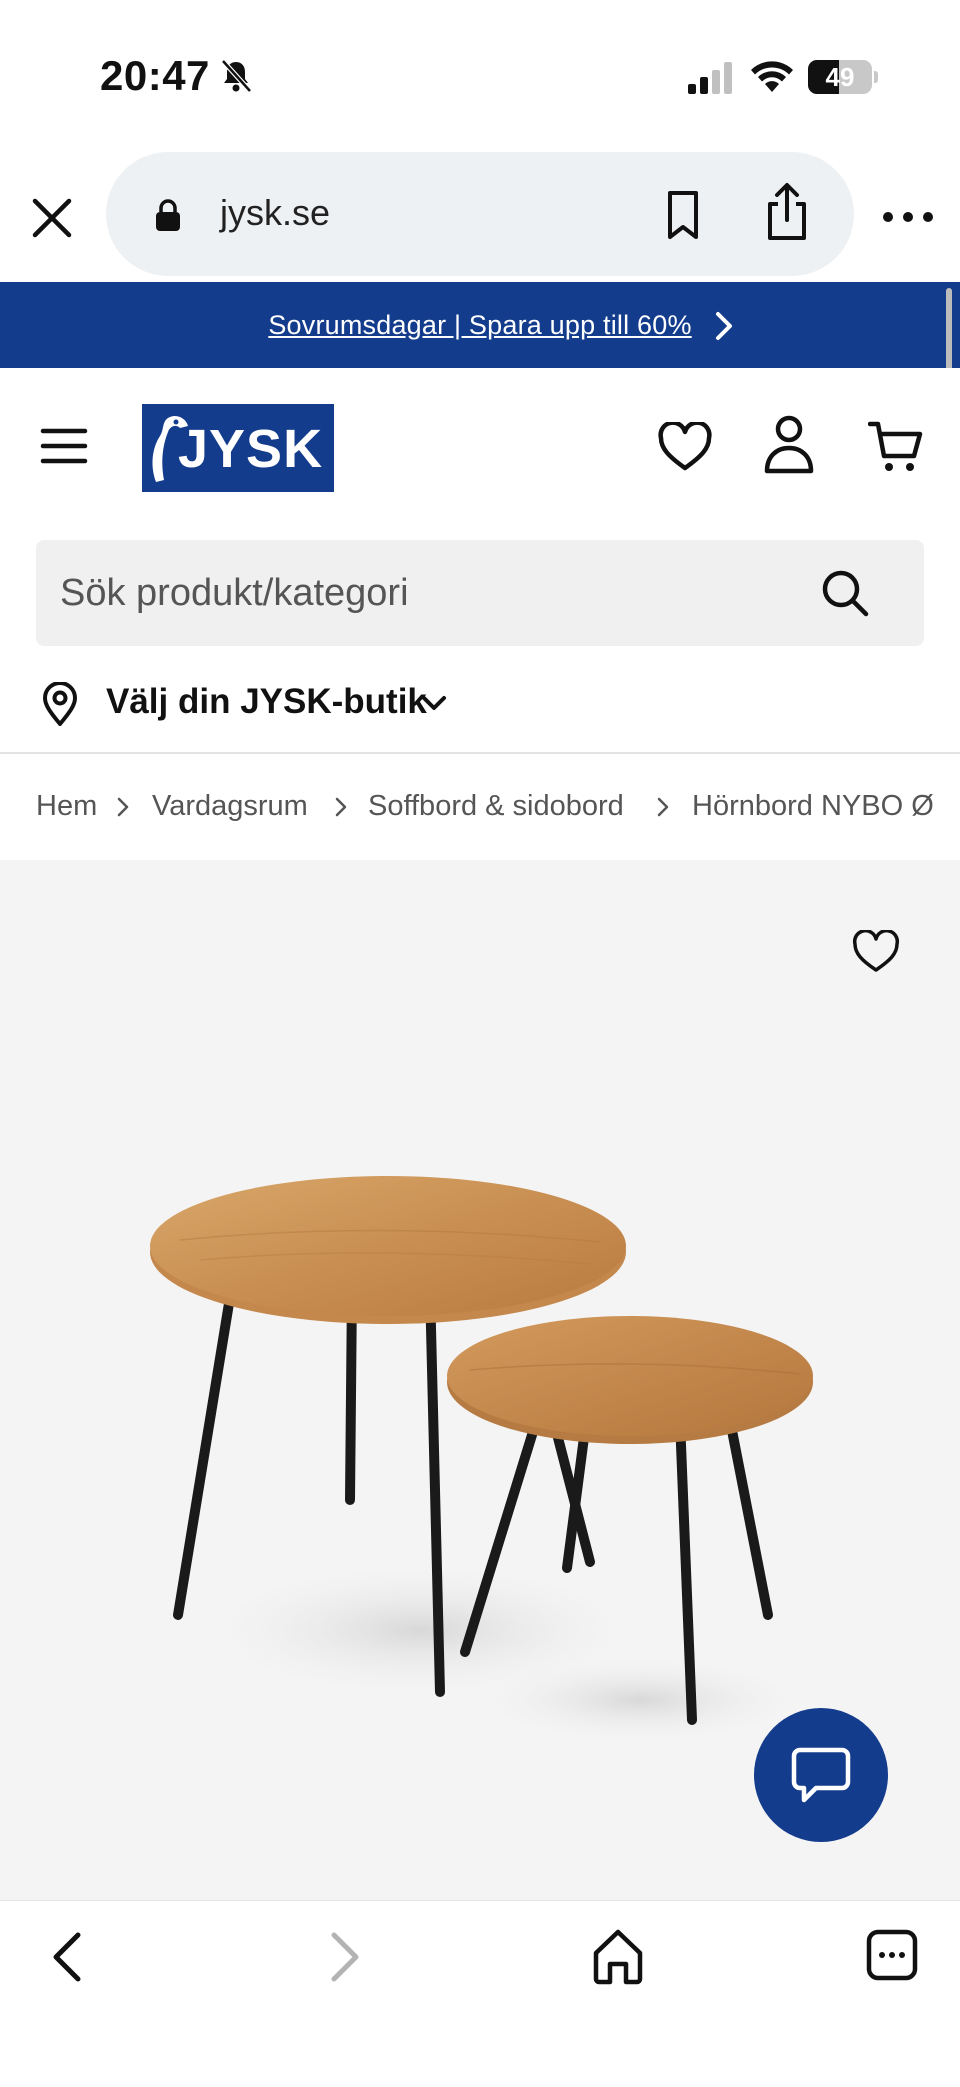 This screenshot has height=2087, width=960. Describe the element at coordinates (840, 77) in the screenshot. I see `battery-level: 49` at that location.